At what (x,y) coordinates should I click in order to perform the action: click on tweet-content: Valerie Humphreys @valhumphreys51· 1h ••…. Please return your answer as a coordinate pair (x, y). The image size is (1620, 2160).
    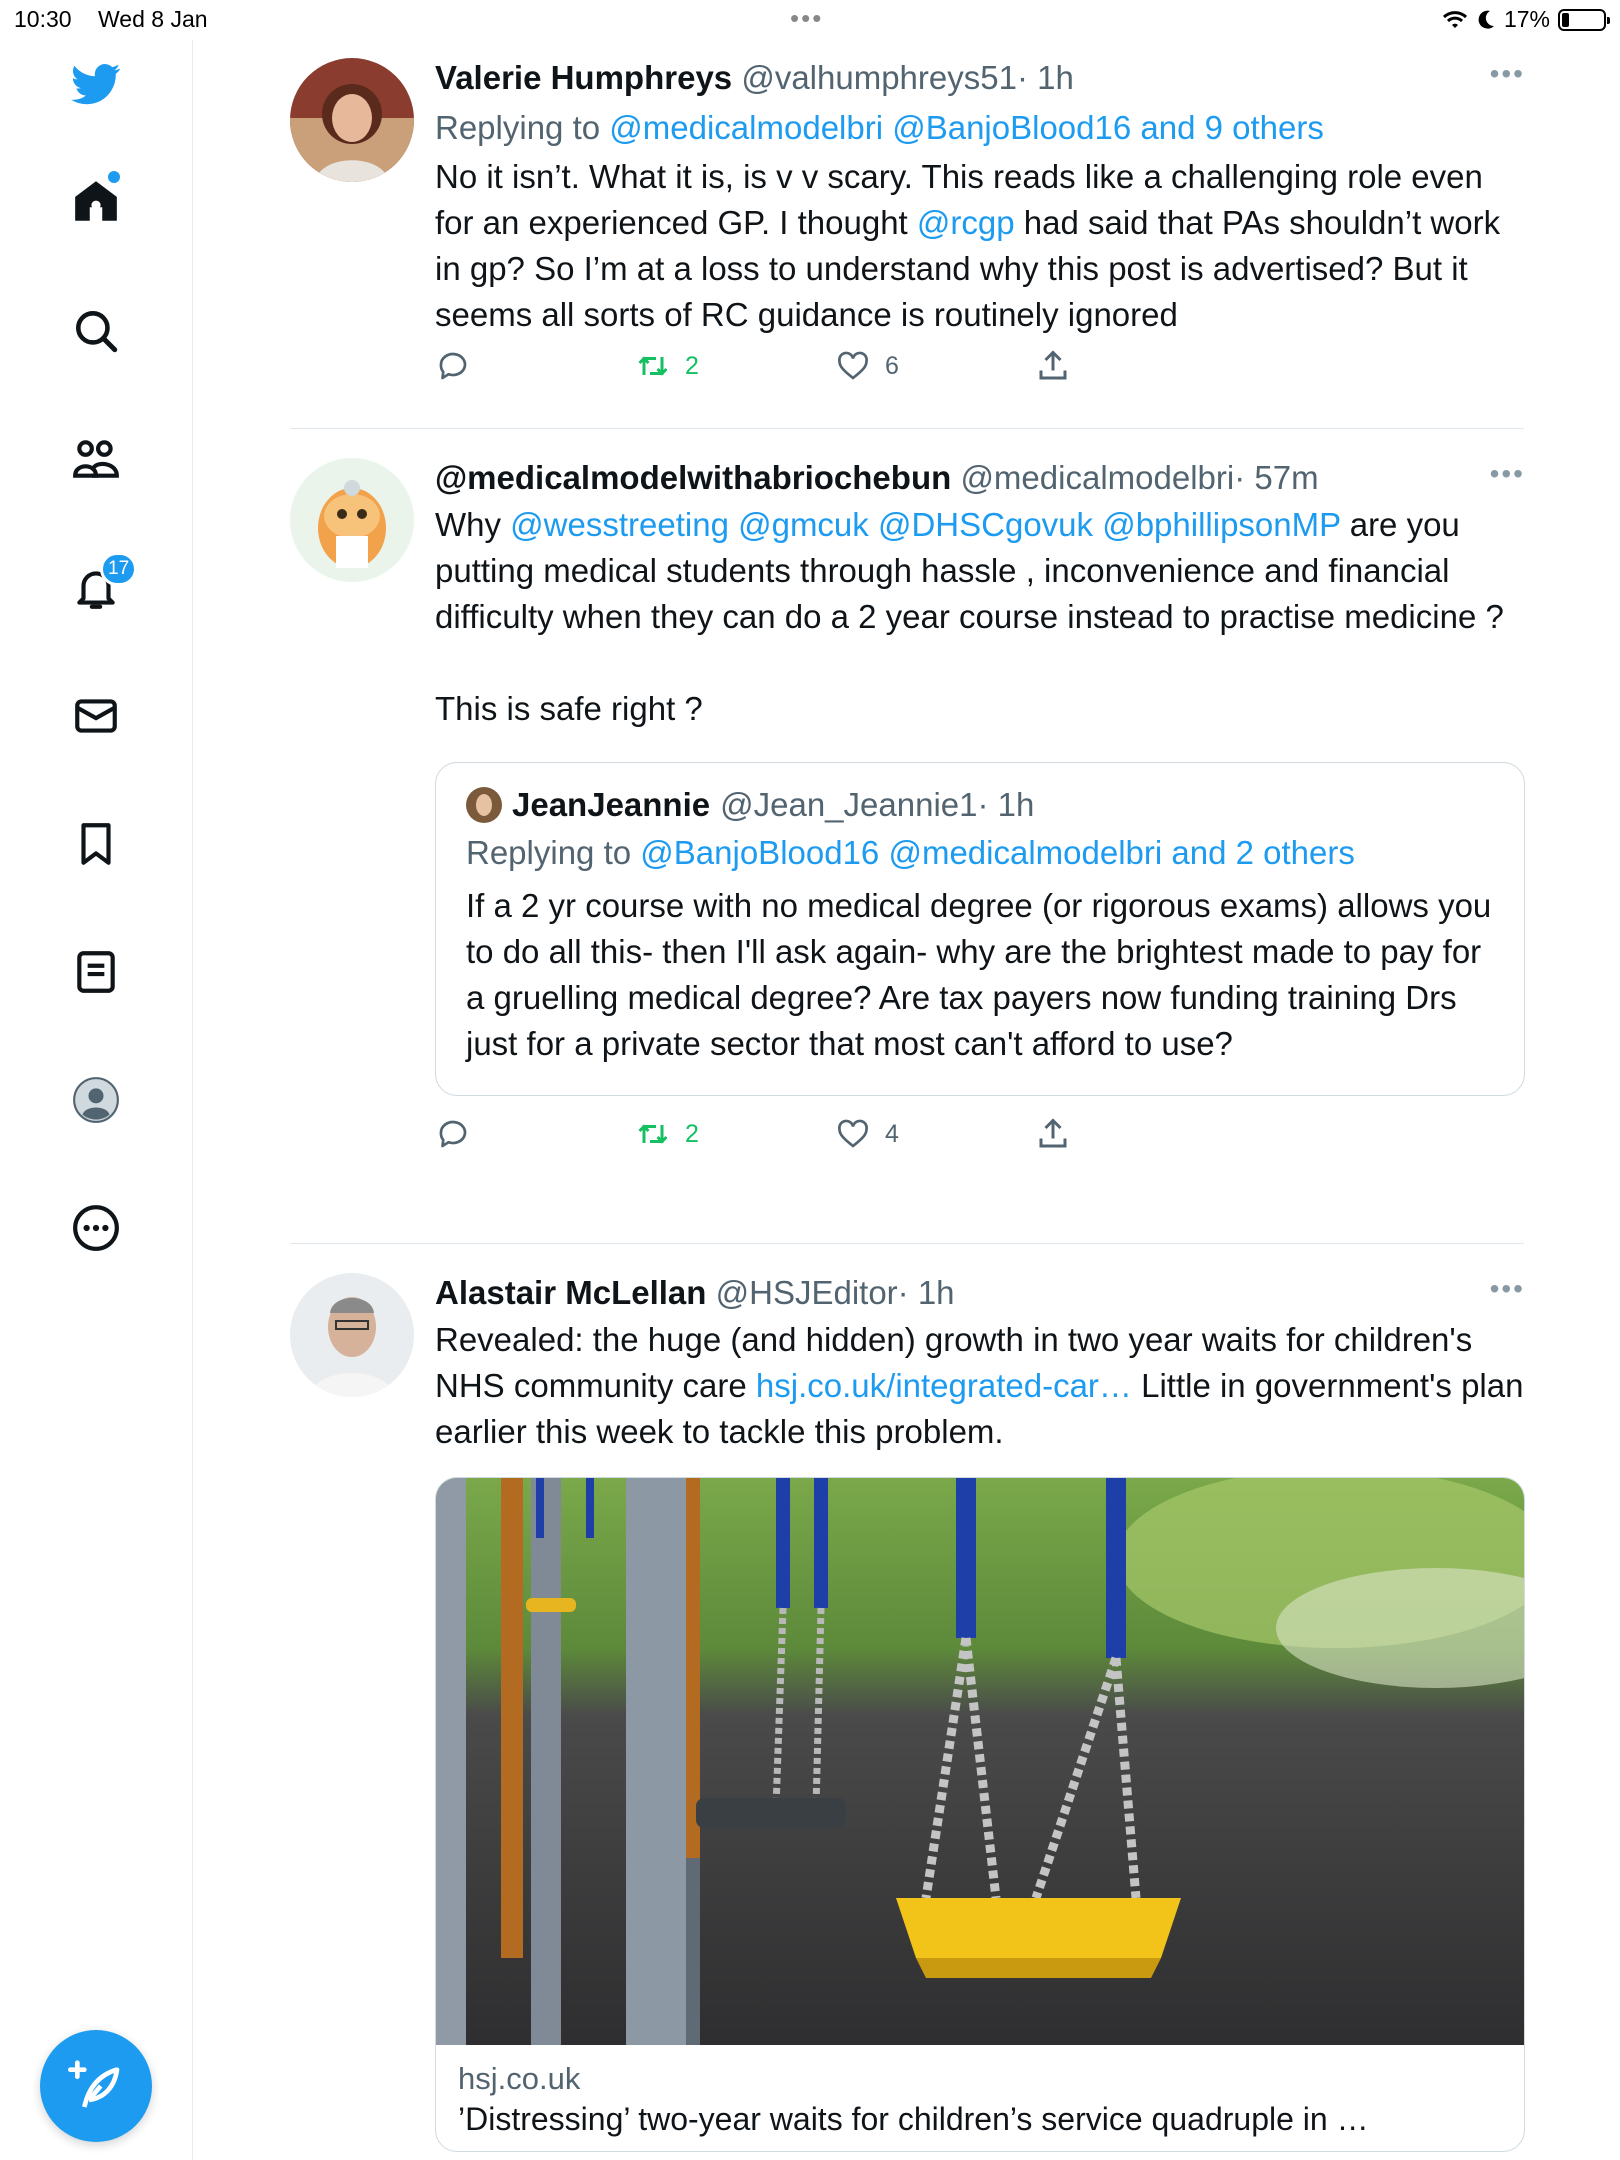
    Looking at the image, I should click on (980, 228).